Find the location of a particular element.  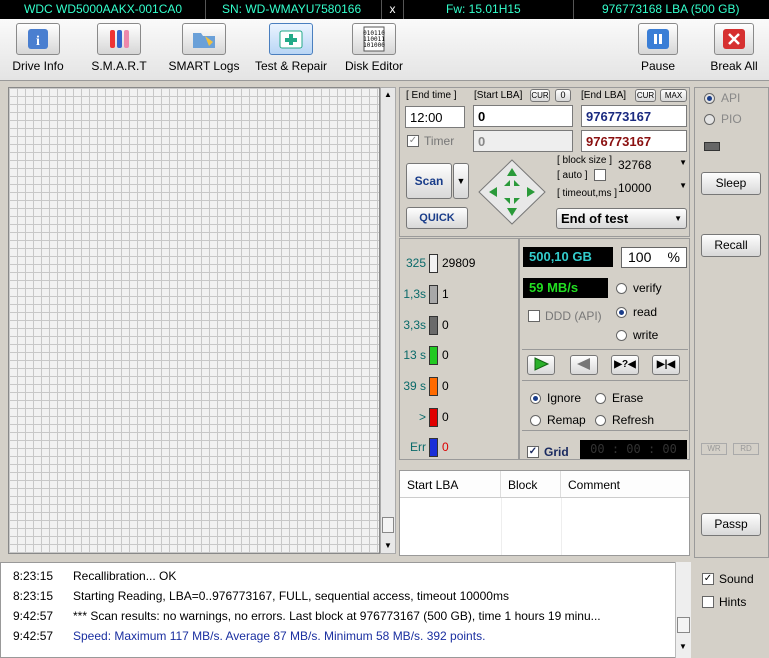

block-size-select: 32768 ▼ is located at coordinates (652, 168).